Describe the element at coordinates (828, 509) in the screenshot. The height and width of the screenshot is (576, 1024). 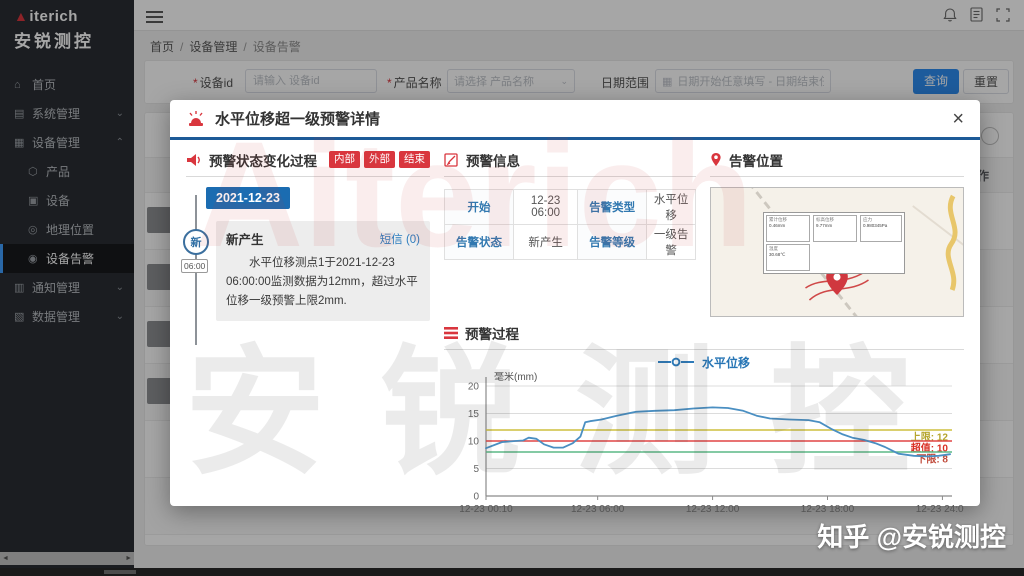
I see `x-tick-label: 12-23 18:00` at that location.